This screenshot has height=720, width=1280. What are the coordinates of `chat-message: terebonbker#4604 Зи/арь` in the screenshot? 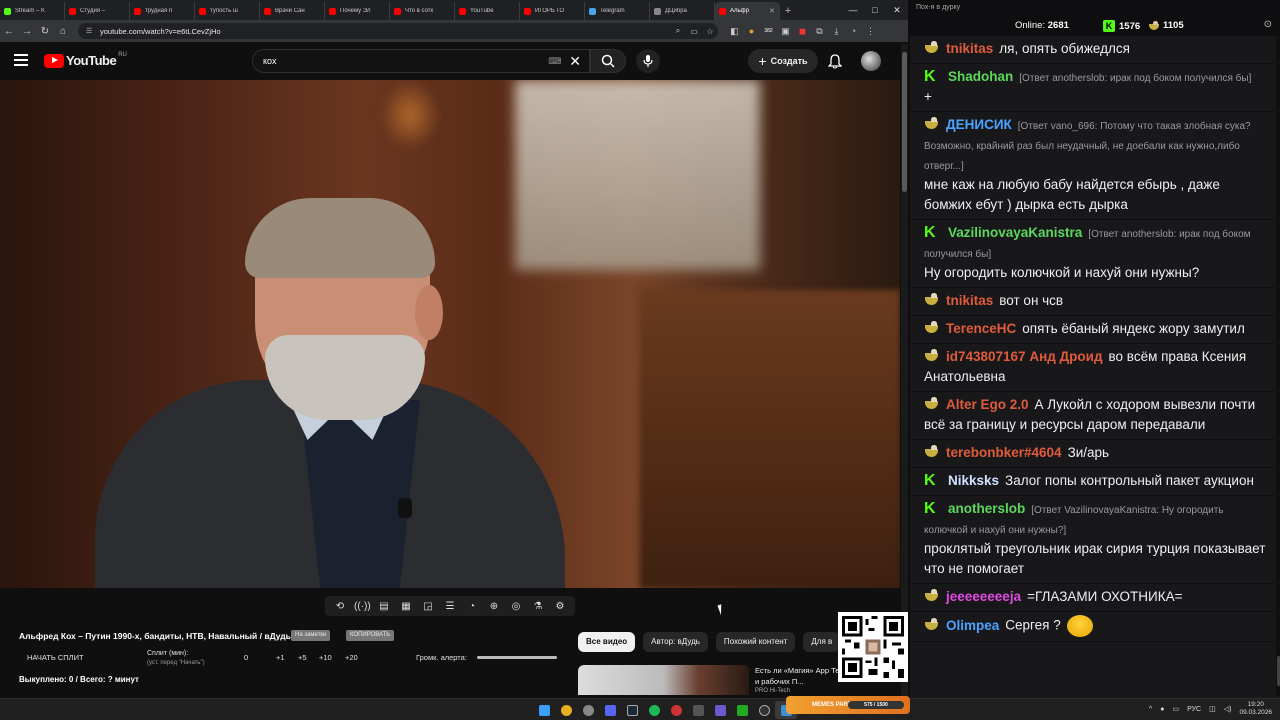 It's located at (1092, 454).